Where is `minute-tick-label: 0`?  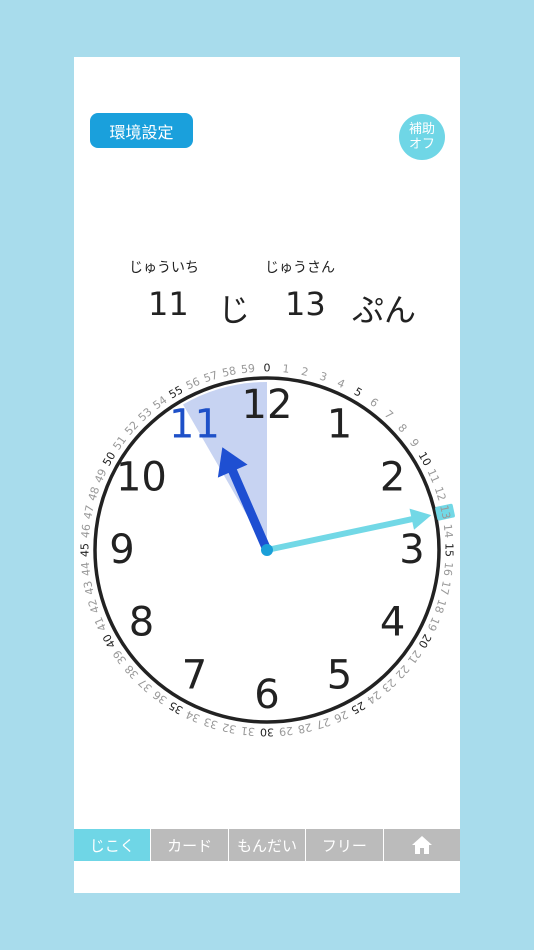
minute-tick-label: 0 is located at coordinates (267, 368).